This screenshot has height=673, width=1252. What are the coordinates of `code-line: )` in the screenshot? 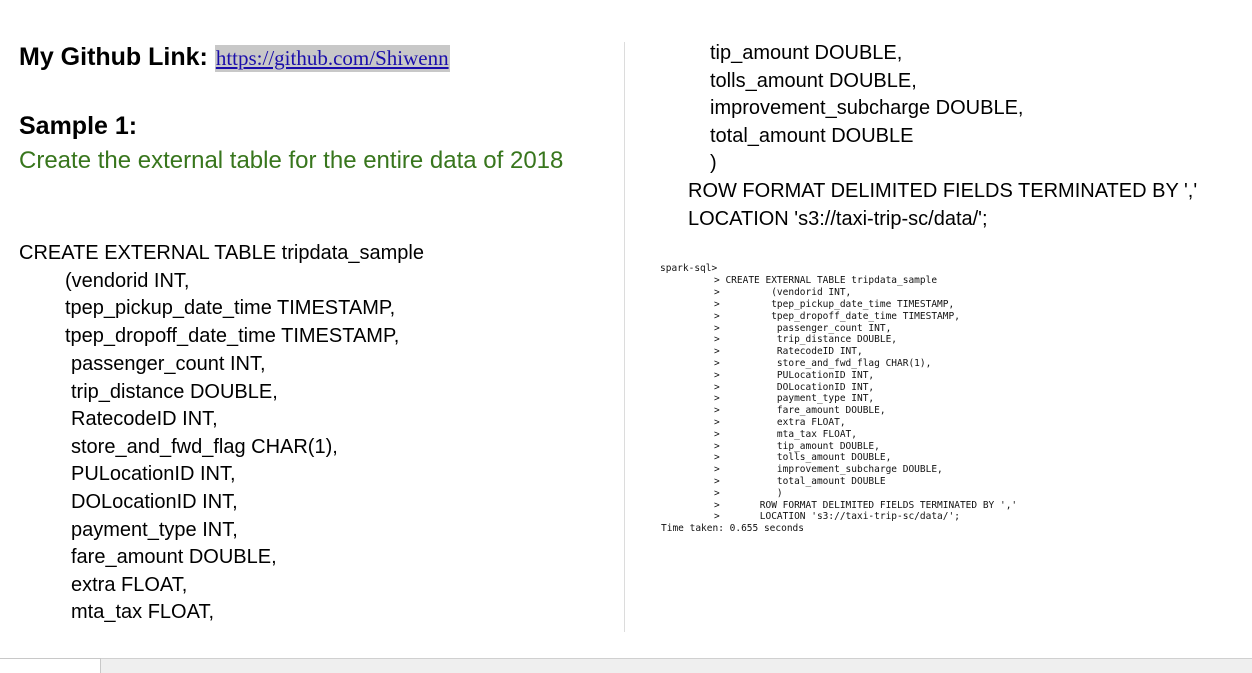 It's located at (713, 163).